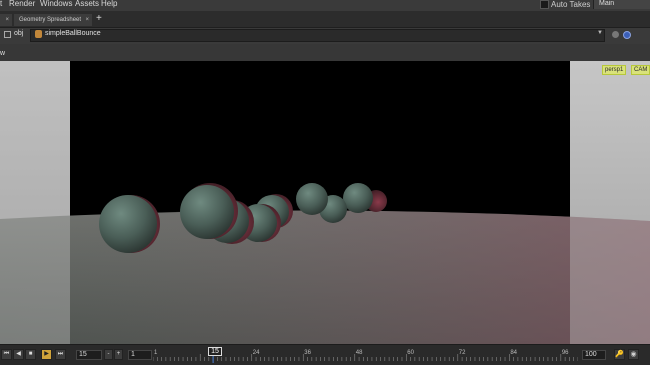 This screenshot has height=365, width=650. What do you see at coordinates (619, 354) in the screenshot?
I see `key-icon: 🔑` at bounding box center [619, 354].